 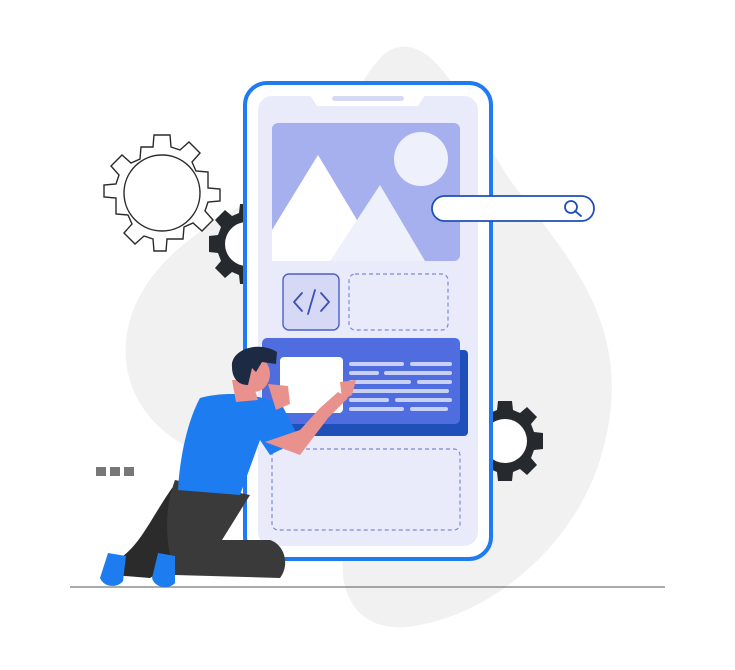 What do you see at coordinates (366, 192) in the screenshot?
I see `image-placeholder-icon` at bounding box center [366, 192].